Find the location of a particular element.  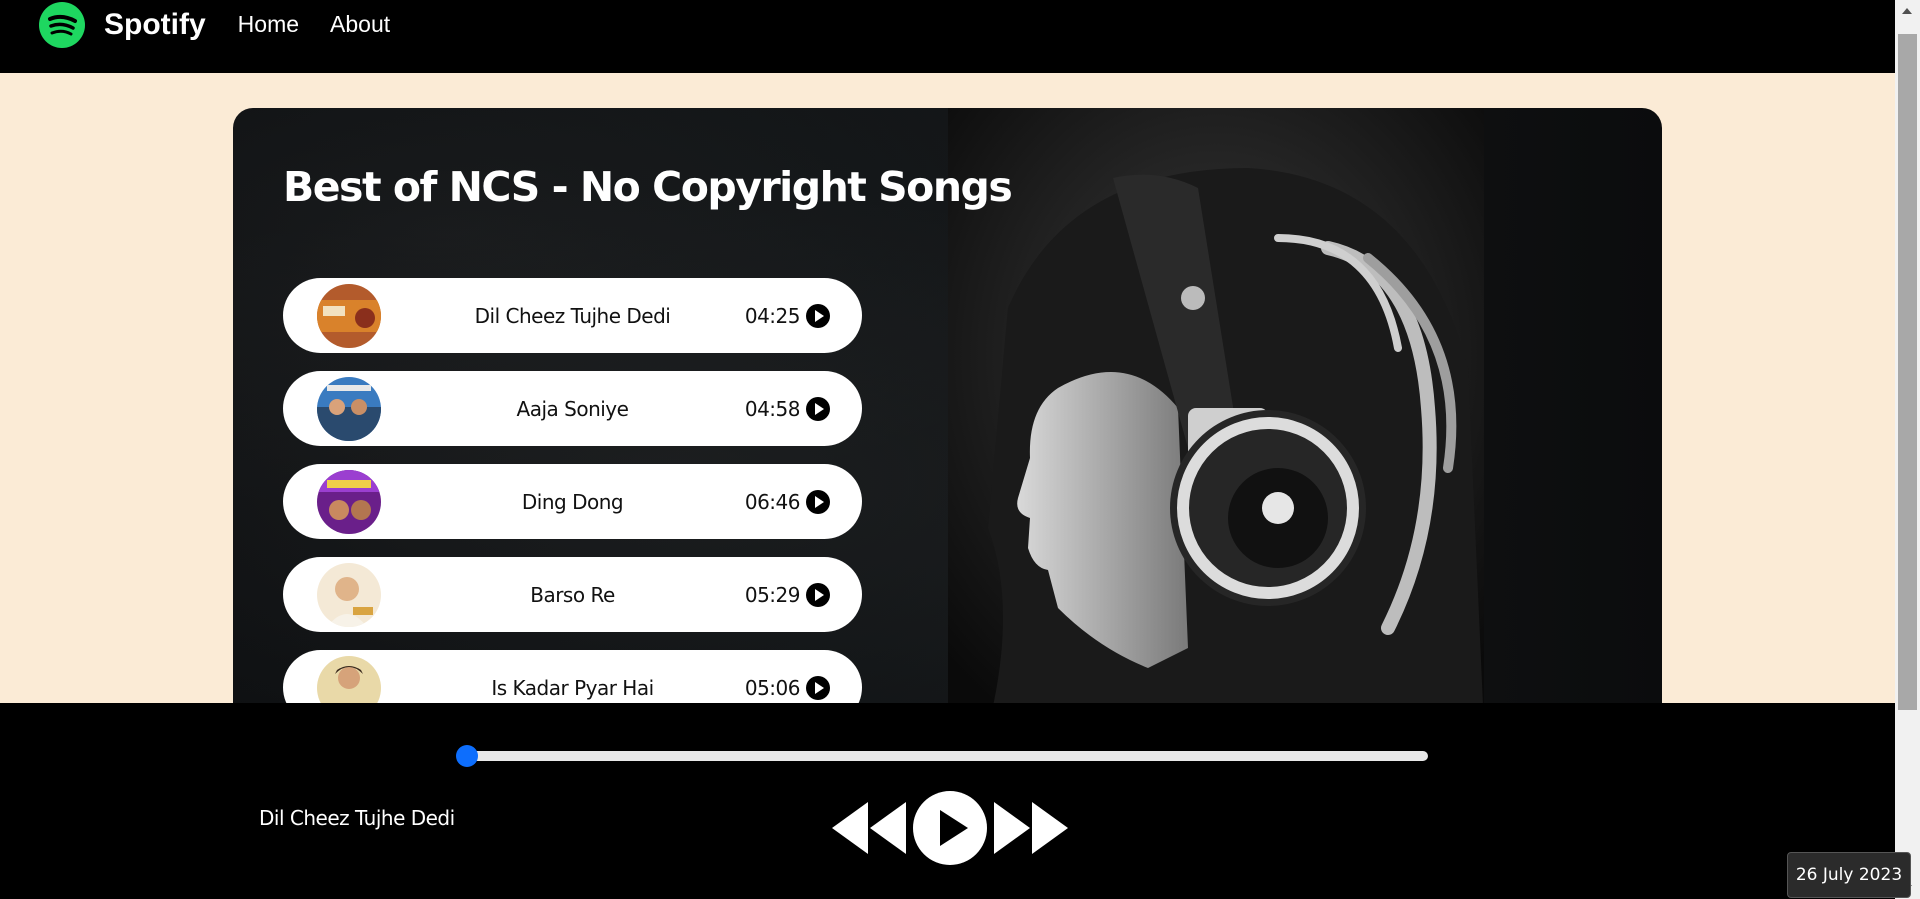

song-duration: 05:29 is located at coordinates (772, 594).